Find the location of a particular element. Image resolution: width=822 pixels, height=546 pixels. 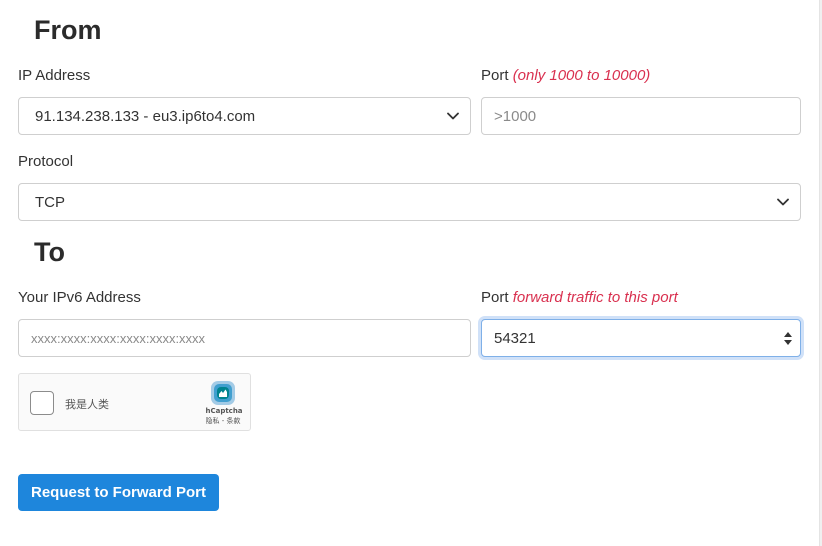

protocol-selected-value: TCP is located at coordinates (50, 202).